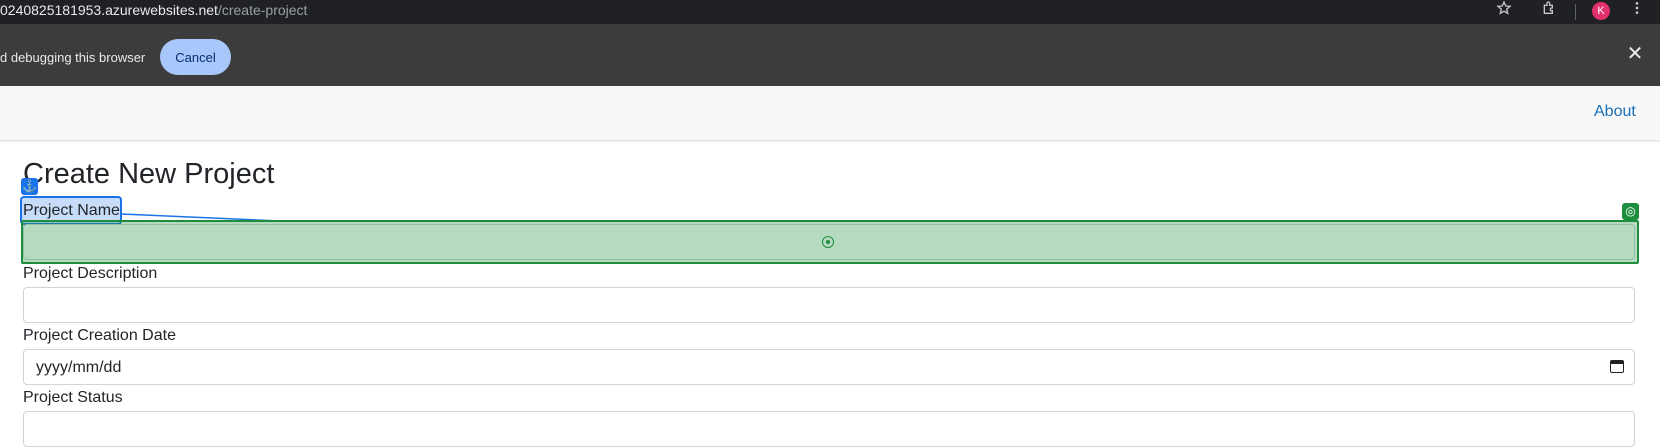  I want to click on calendar-icon, so click(1617, 366).